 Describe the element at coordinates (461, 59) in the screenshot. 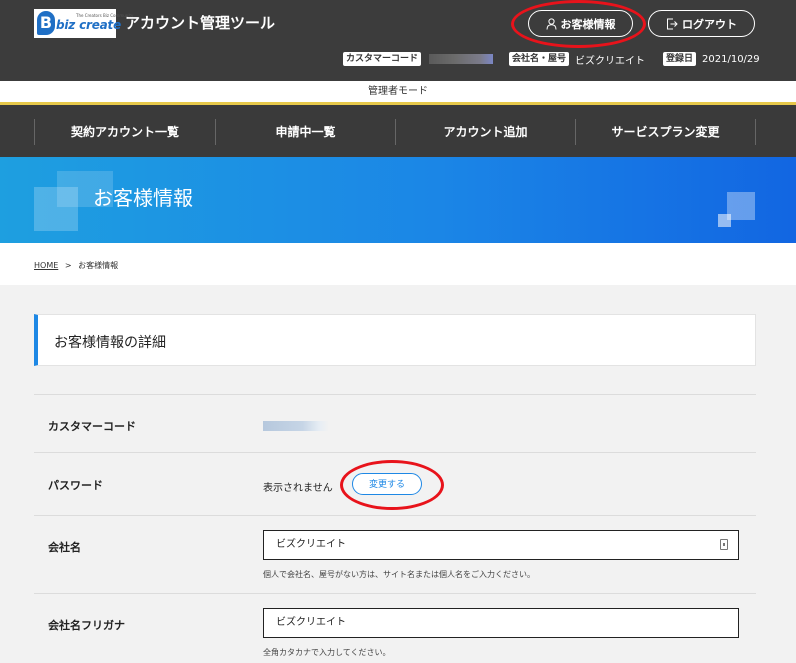

I see `customer-code-redacted` at that location.